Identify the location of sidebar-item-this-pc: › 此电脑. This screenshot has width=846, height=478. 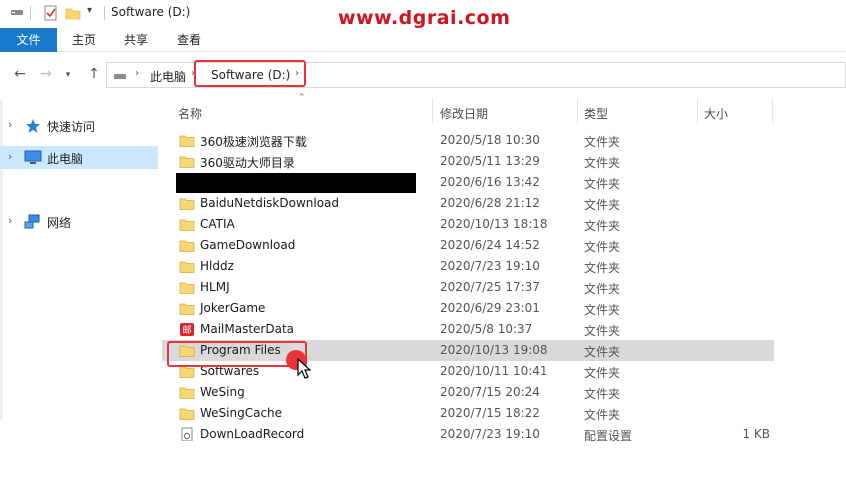
(79, 157).